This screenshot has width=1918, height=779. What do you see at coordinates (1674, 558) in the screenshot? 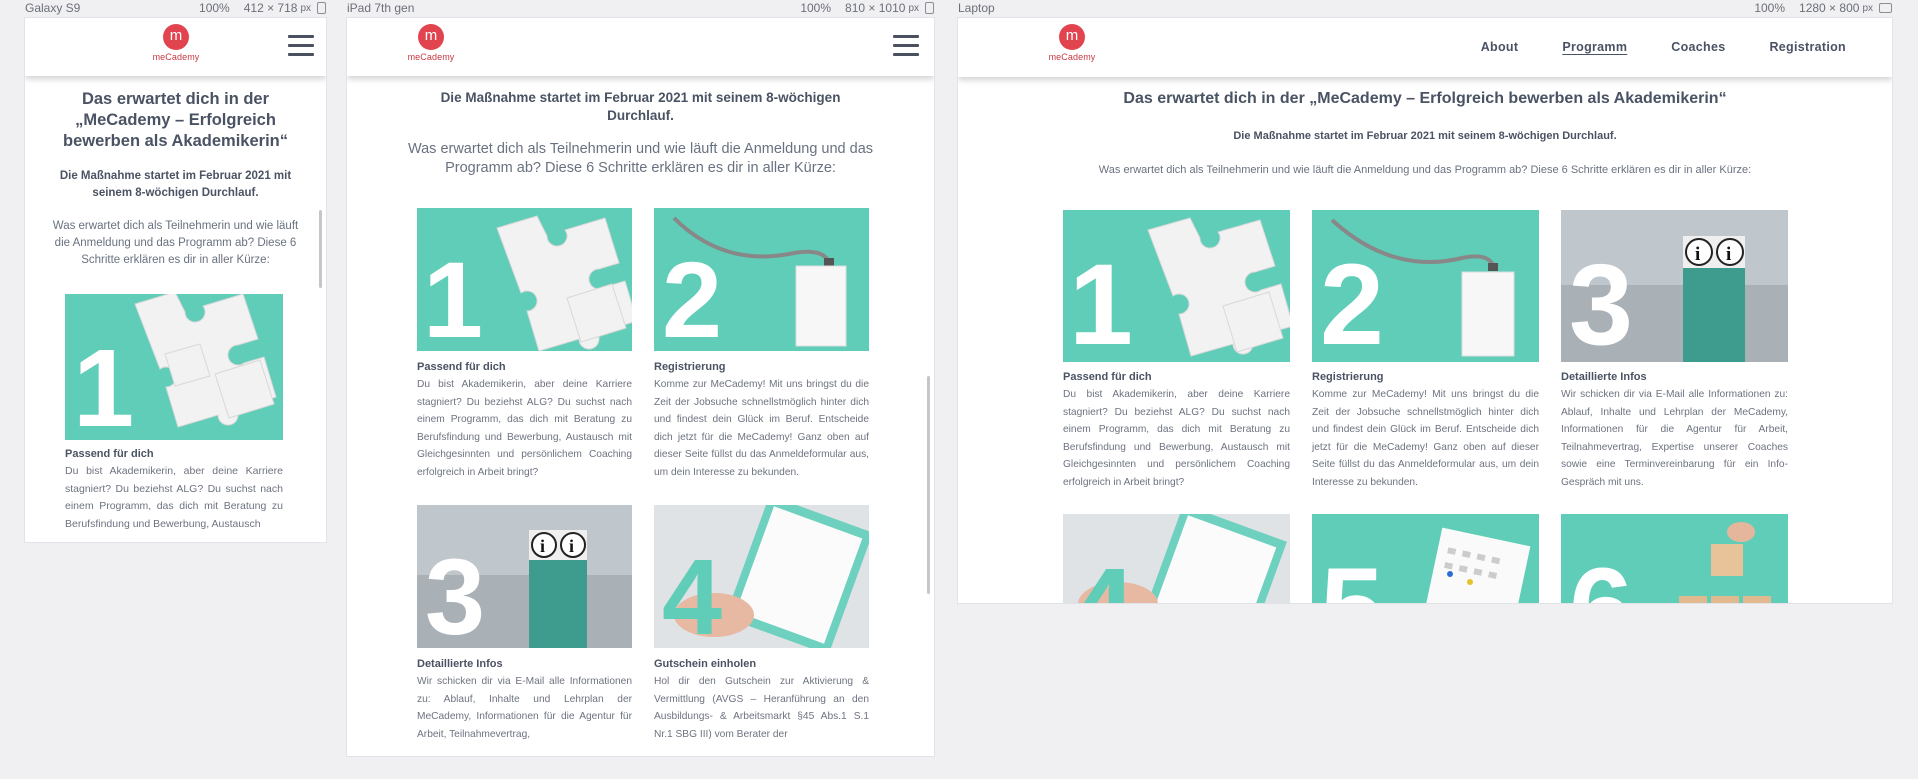
I see `blocks-image: 6` at bounding box center [1674, 558].